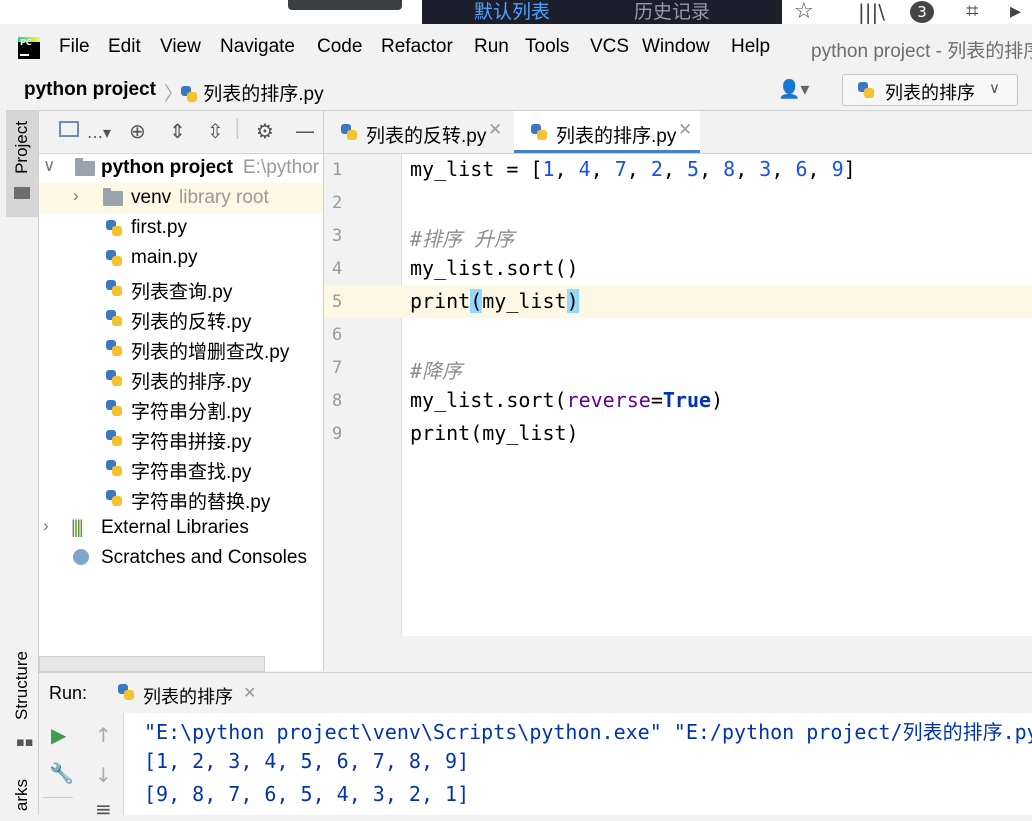 The height and width of the screenshot is (821, 1032). What do you see at coordinates (22, 147) in the screenshot?
I see `tool-tab-project: Project` at bounding box center [22, 147].